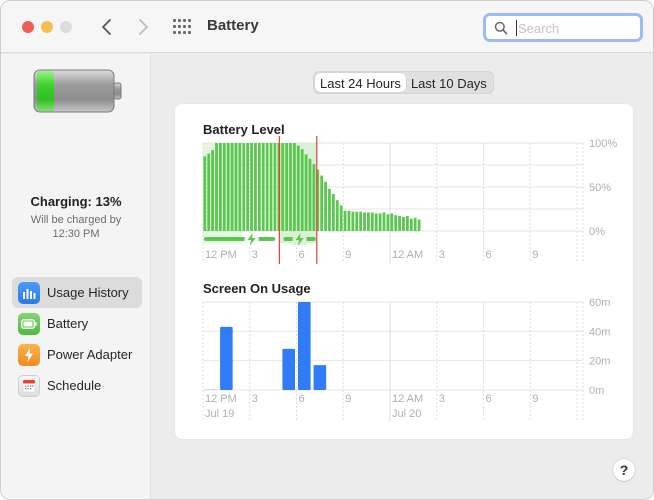  Describe the element at coordinates (233, 25) in the screenshot. I see `window-title: Battery` at that location.